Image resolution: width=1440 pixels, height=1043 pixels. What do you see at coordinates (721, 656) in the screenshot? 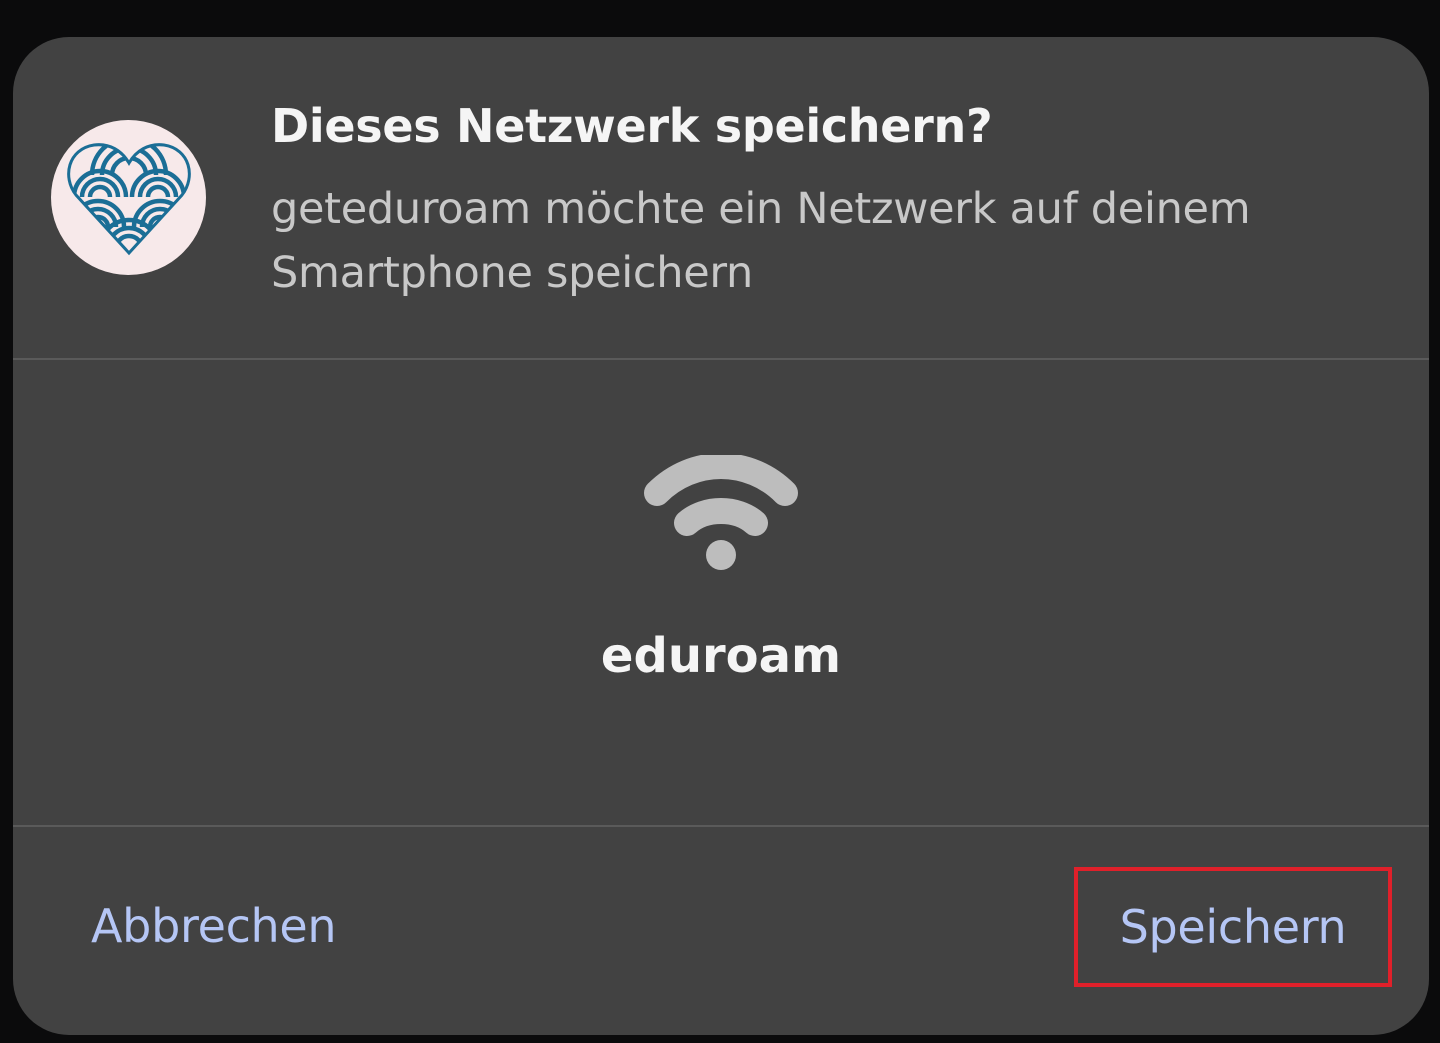
I see `network-name: eduroam` at bounding box center [721, 656].